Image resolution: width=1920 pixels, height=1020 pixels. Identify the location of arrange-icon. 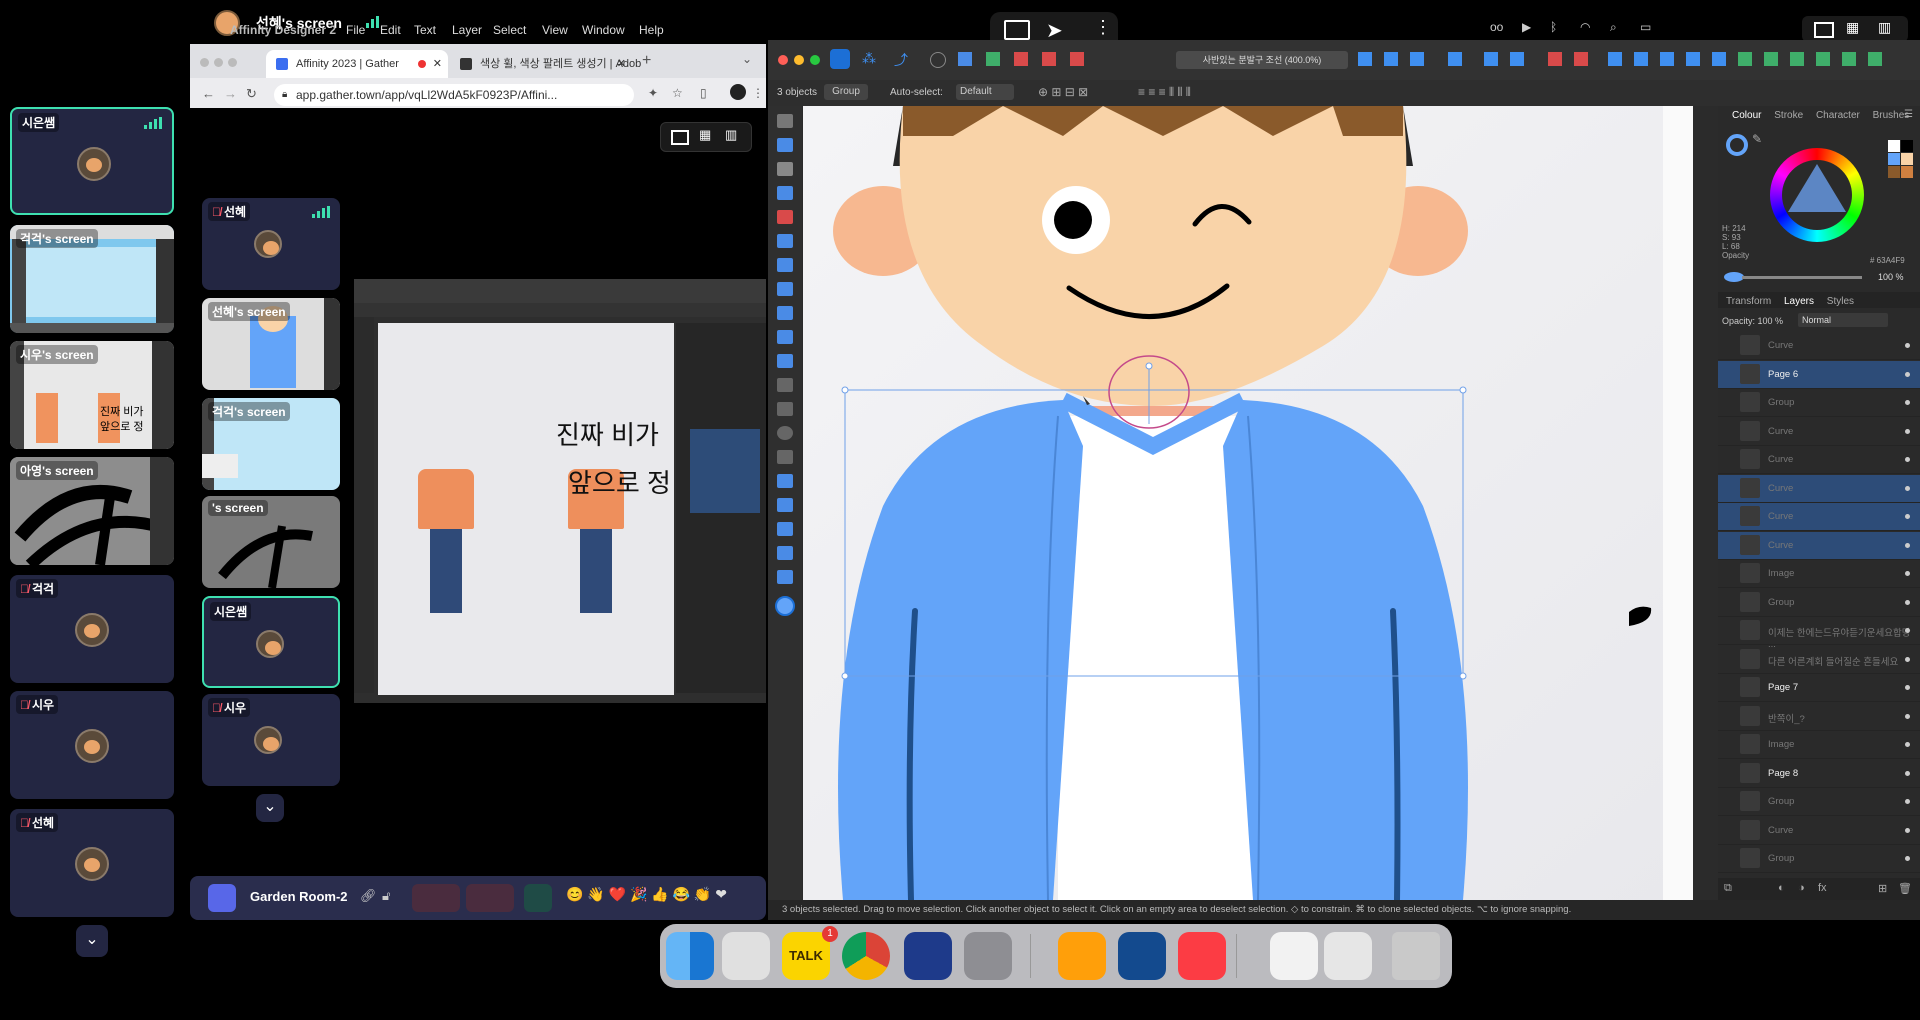
(1417, 59).